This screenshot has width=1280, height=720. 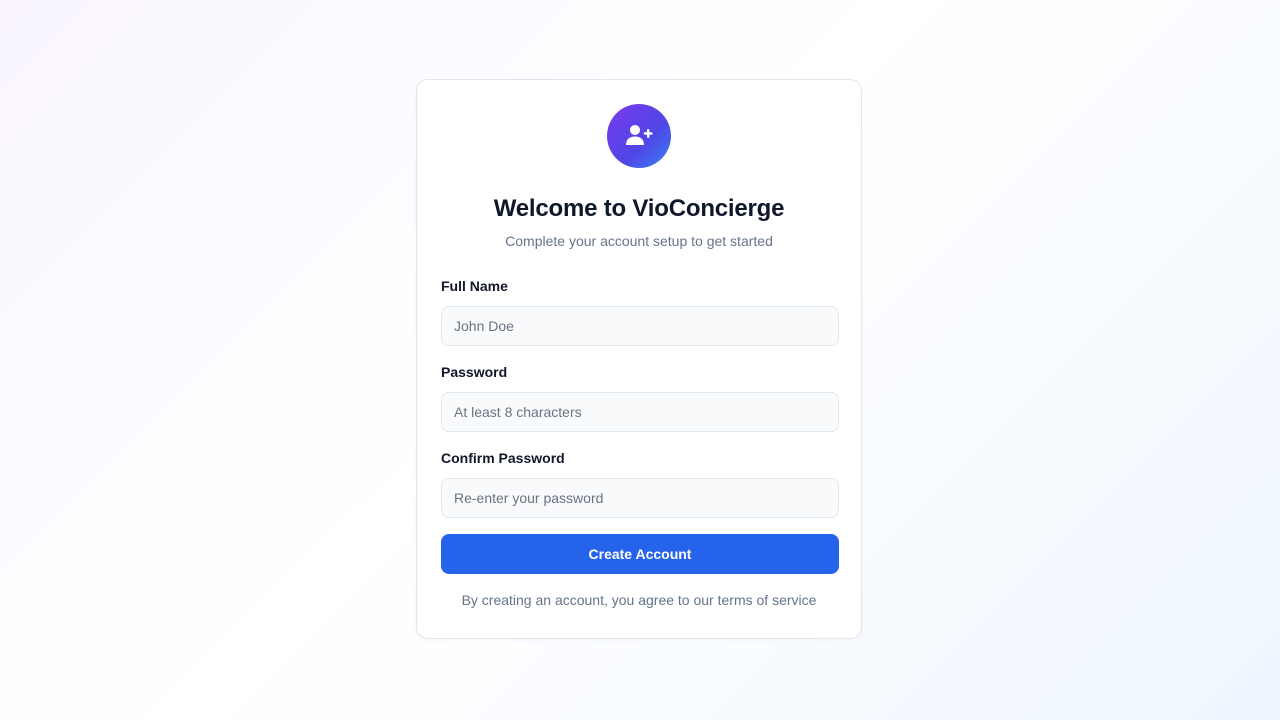 I want to click on full-name-field: Full Name, so click(x=640, y=311).